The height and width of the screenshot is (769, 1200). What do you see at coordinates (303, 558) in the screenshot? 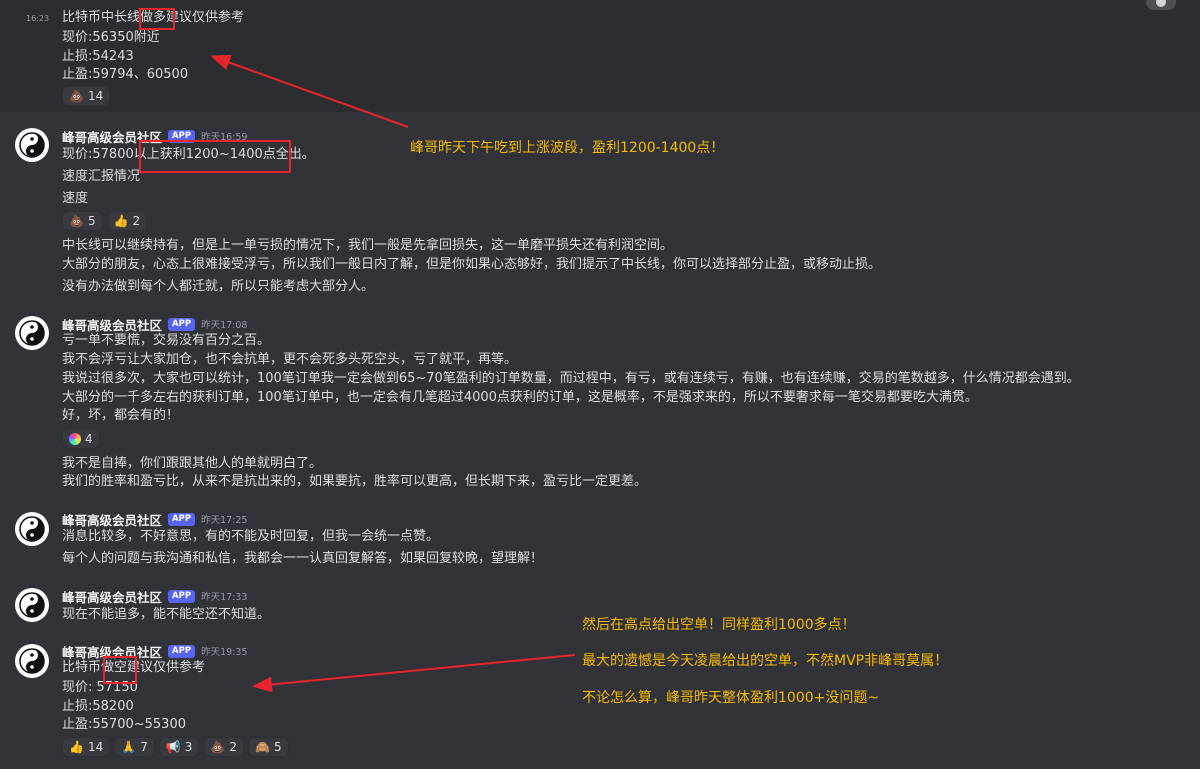
I see `message-line: 每个人的问题与我沟通和私信，我都会一一认真回复解答，如果回复较晚，望理解！` at bounding box center [303, 558].